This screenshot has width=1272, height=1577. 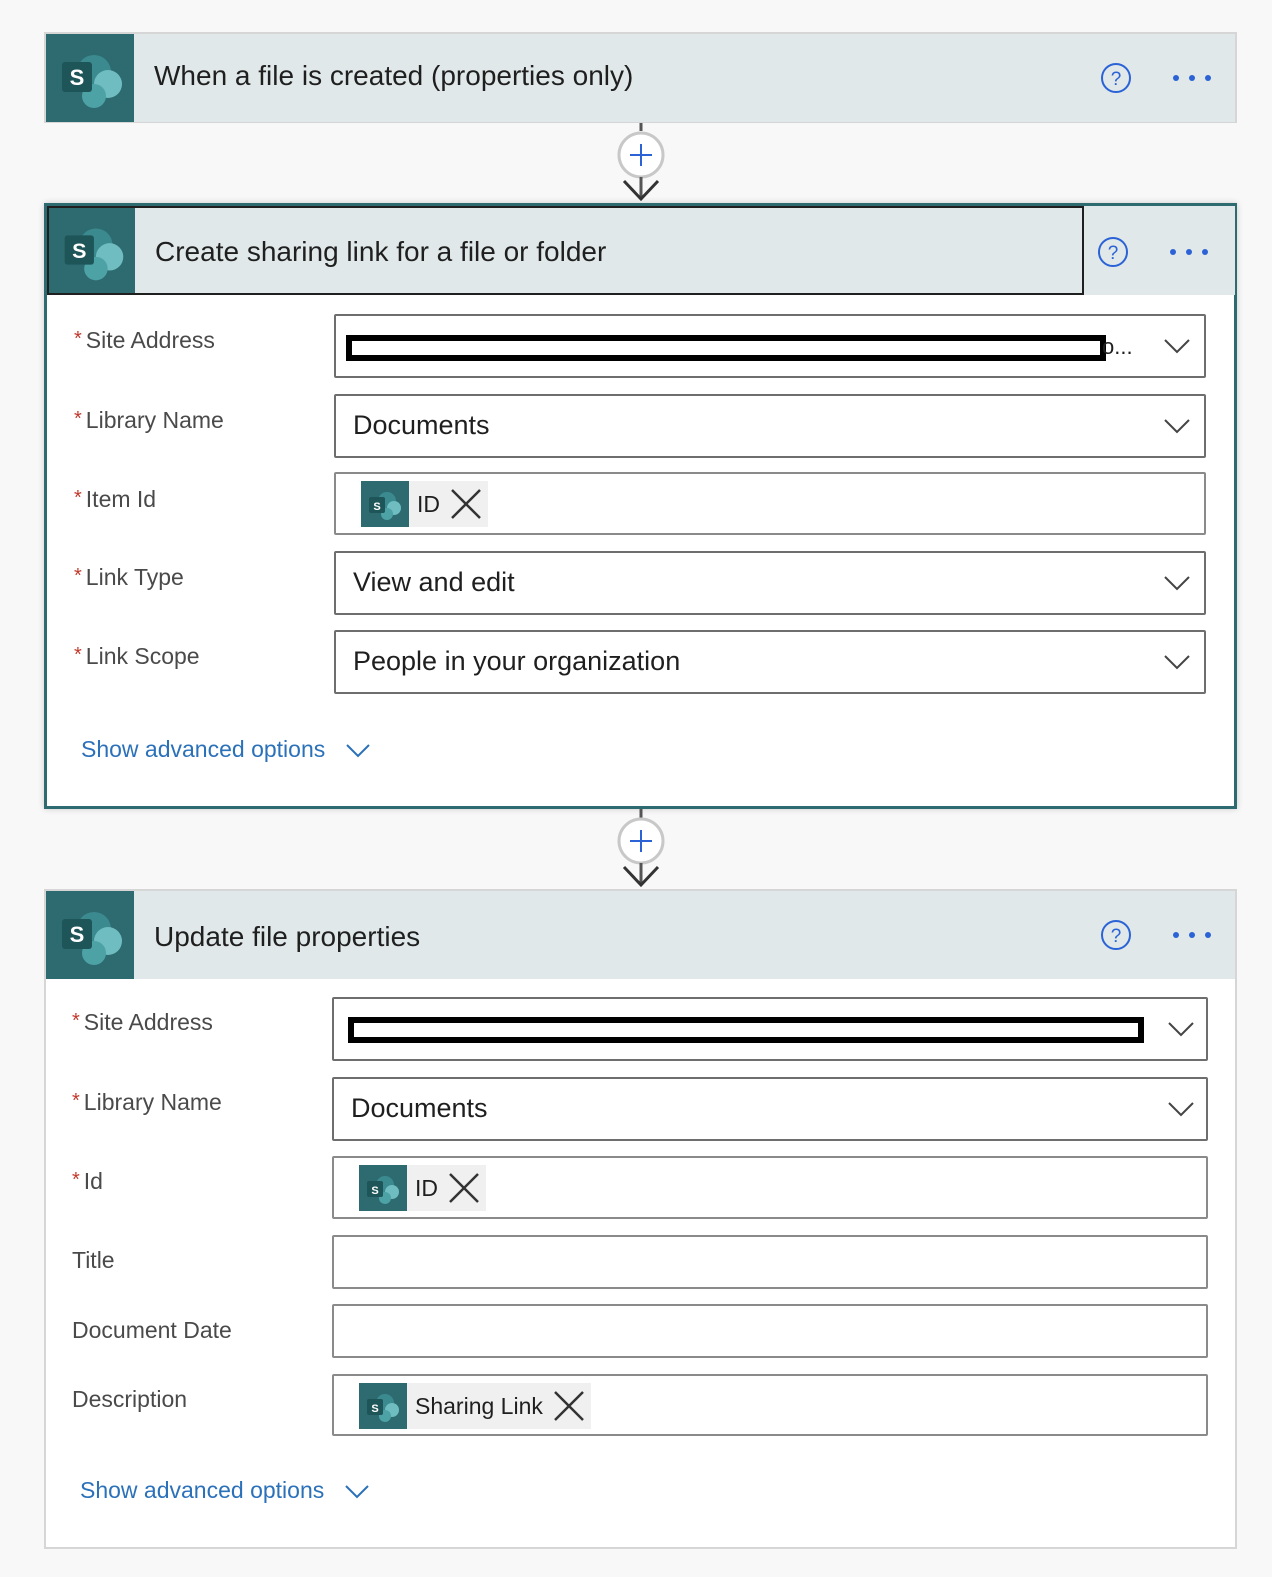 What do you see at coordinates (770, 662) in the screenshot?
I see `link-scope-dropdown: People in your organization` at bounding box center [770, 662].